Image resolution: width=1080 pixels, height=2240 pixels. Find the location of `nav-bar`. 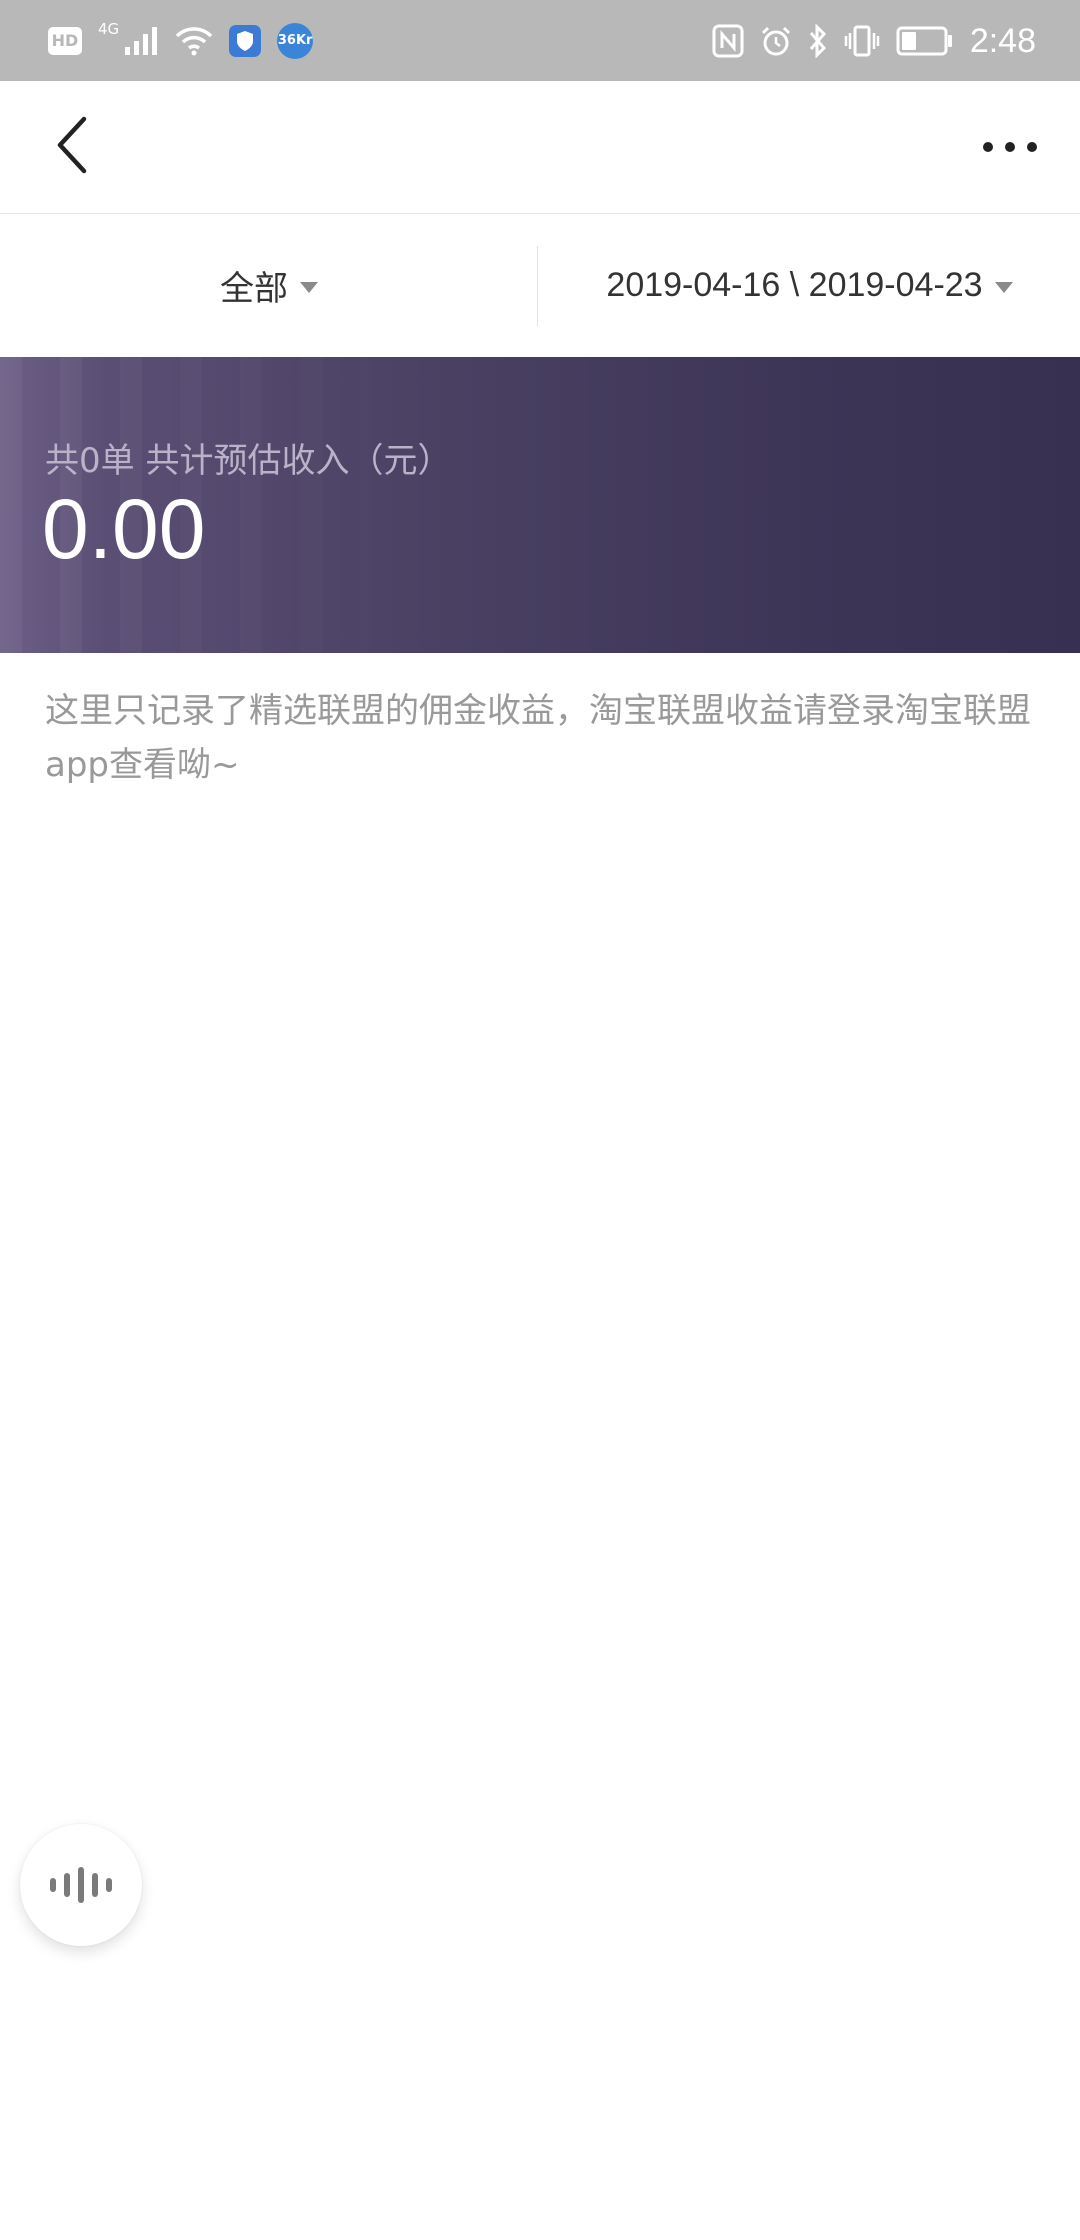

nav-bar is located at coordinates (540, 147).